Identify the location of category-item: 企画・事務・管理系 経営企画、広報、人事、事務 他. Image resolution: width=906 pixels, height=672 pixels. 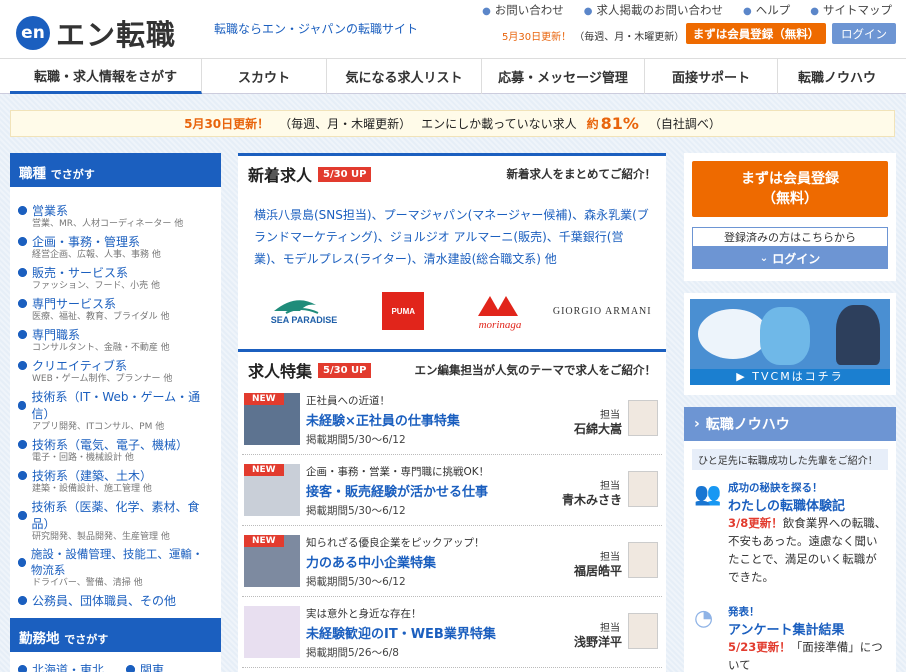
(115, 247).